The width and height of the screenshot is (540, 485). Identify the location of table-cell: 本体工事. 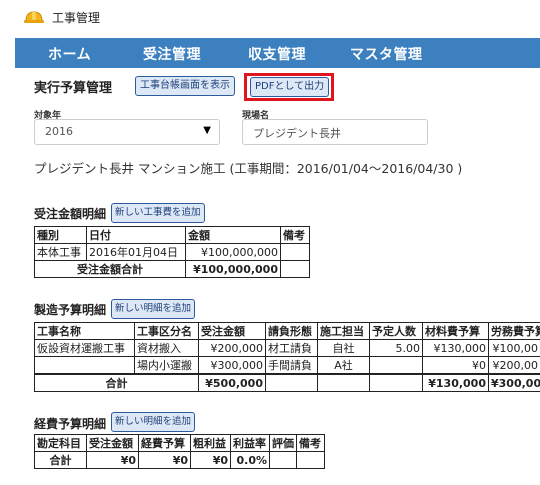
(60, 252).